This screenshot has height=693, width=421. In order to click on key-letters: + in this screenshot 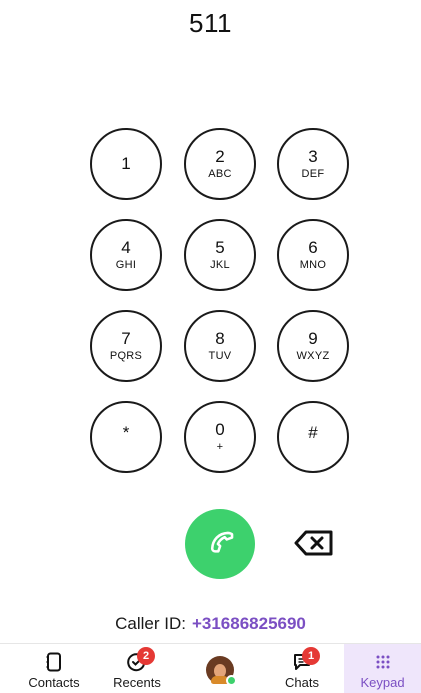, I will do `click(220, 446)`.